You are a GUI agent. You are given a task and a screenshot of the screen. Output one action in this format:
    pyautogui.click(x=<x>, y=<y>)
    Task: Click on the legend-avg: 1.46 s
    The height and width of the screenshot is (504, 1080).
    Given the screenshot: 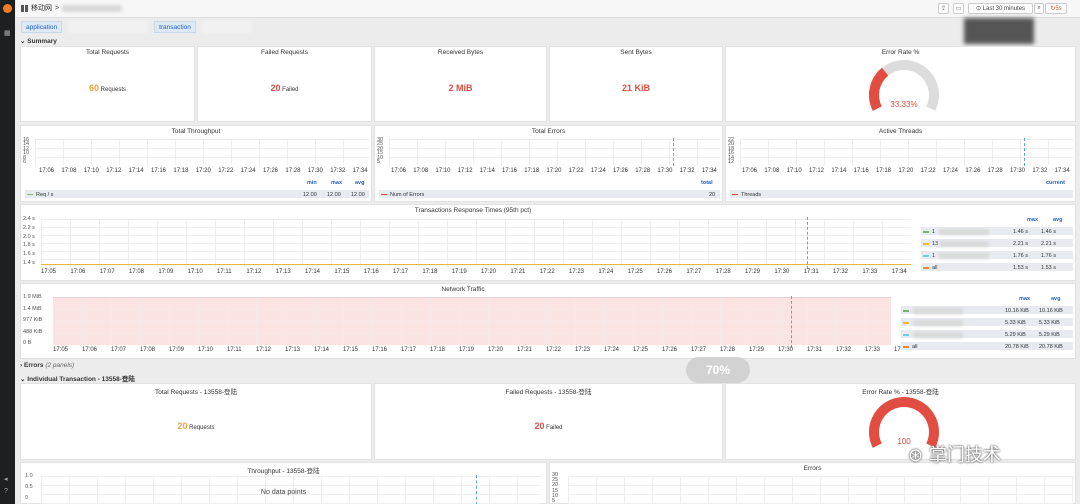 What is the action you would take?
    pyautogui.click(x=1048, y=232)
    